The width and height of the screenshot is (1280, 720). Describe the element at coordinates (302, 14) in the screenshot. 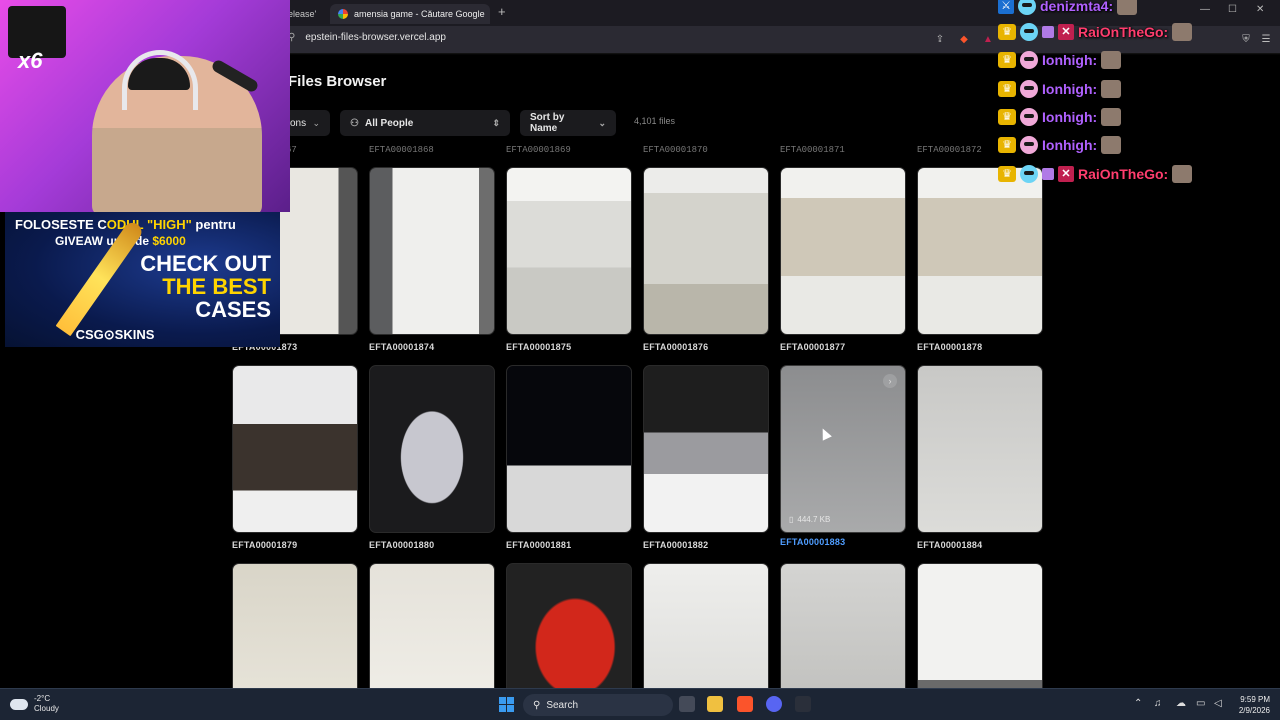

I see `tab-label: elease'` at that location.